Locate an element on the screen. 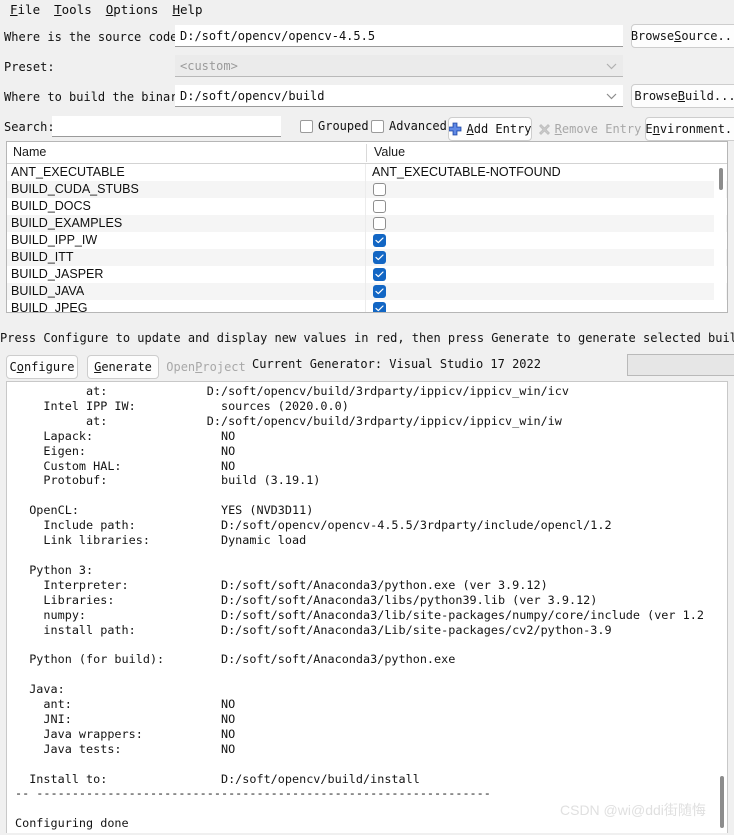 Image resolution: width=734 pixels, height=835 pixels. open-project-button: Open Project is located at coordinates (206, 367).